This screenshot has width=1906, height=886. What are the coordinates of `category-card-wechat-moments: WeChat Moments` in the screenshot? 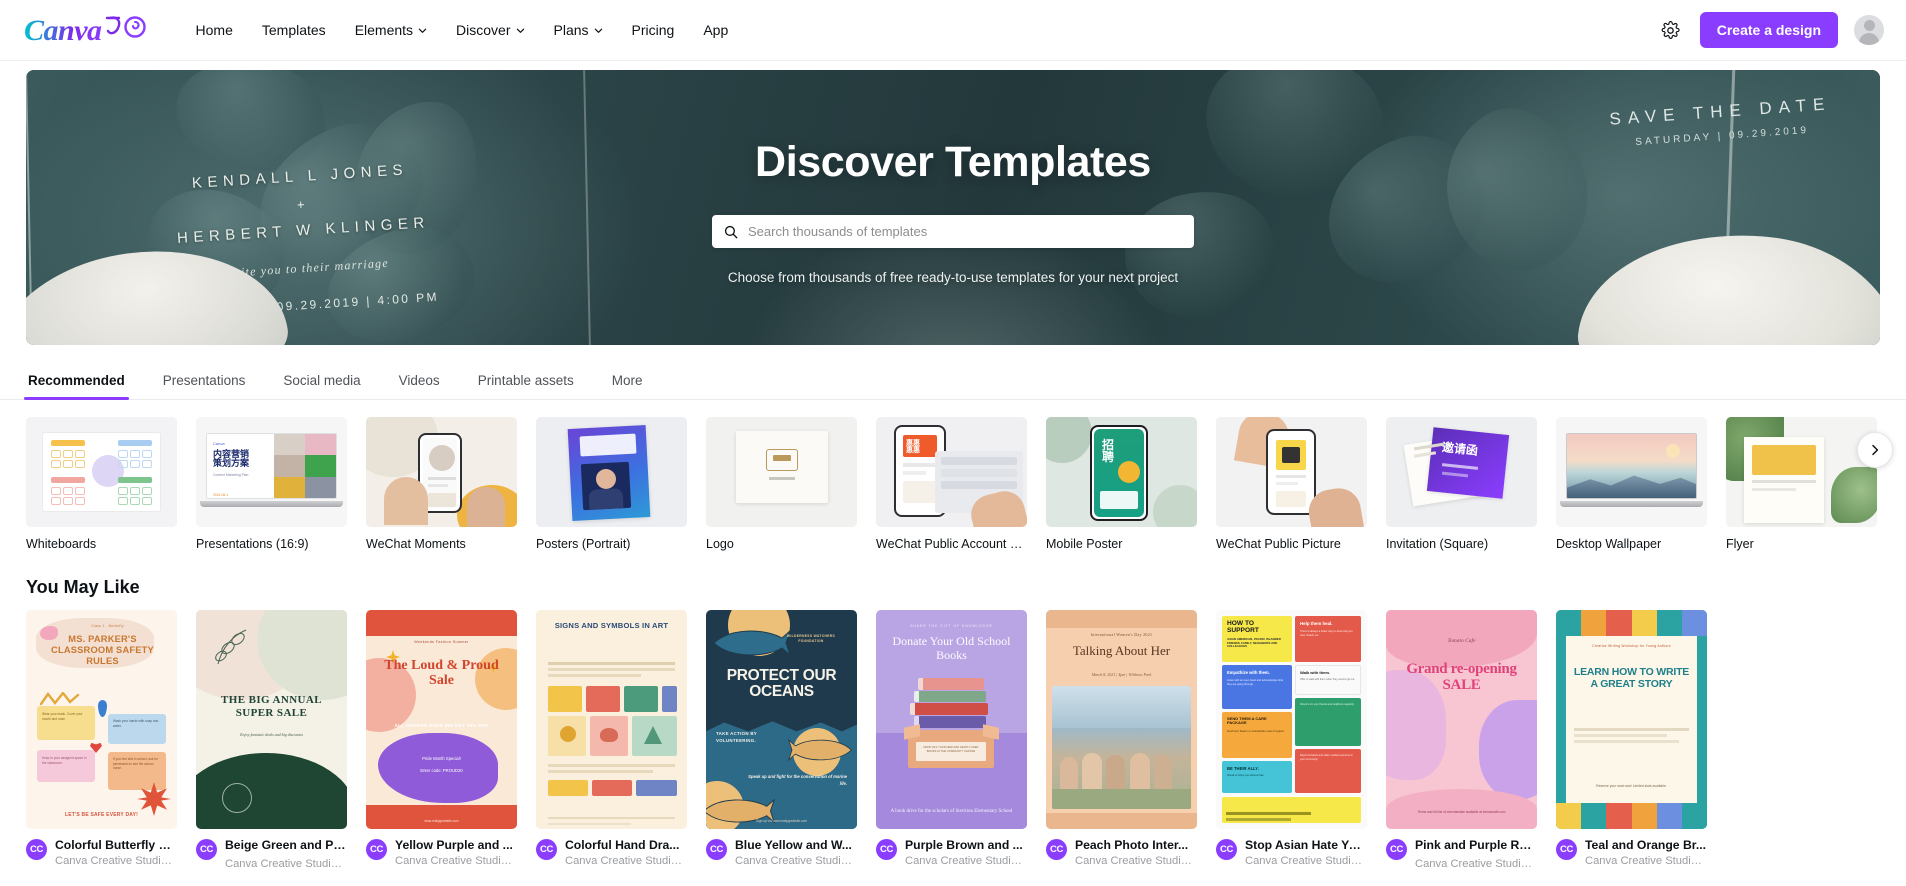 It's located at (441, 484).